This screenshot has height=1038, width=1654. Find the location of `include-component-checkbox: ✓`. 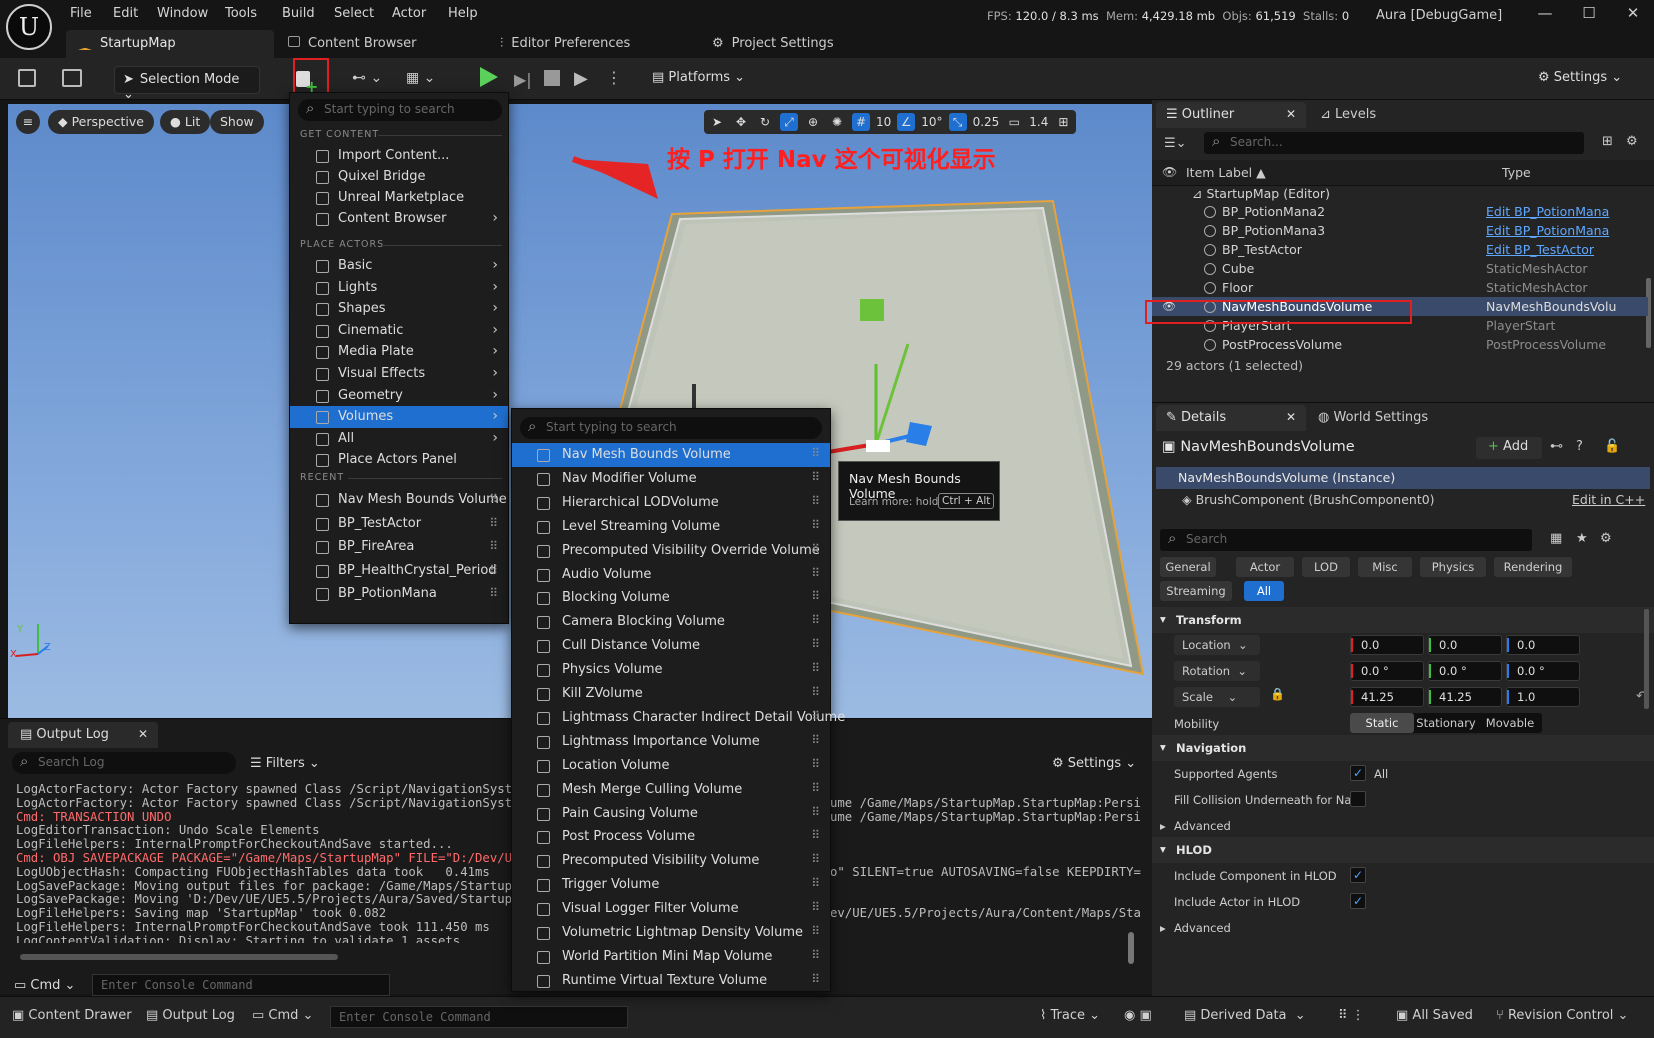

include-component-checkbox: ✓ is located at coordinates (1358, 875).